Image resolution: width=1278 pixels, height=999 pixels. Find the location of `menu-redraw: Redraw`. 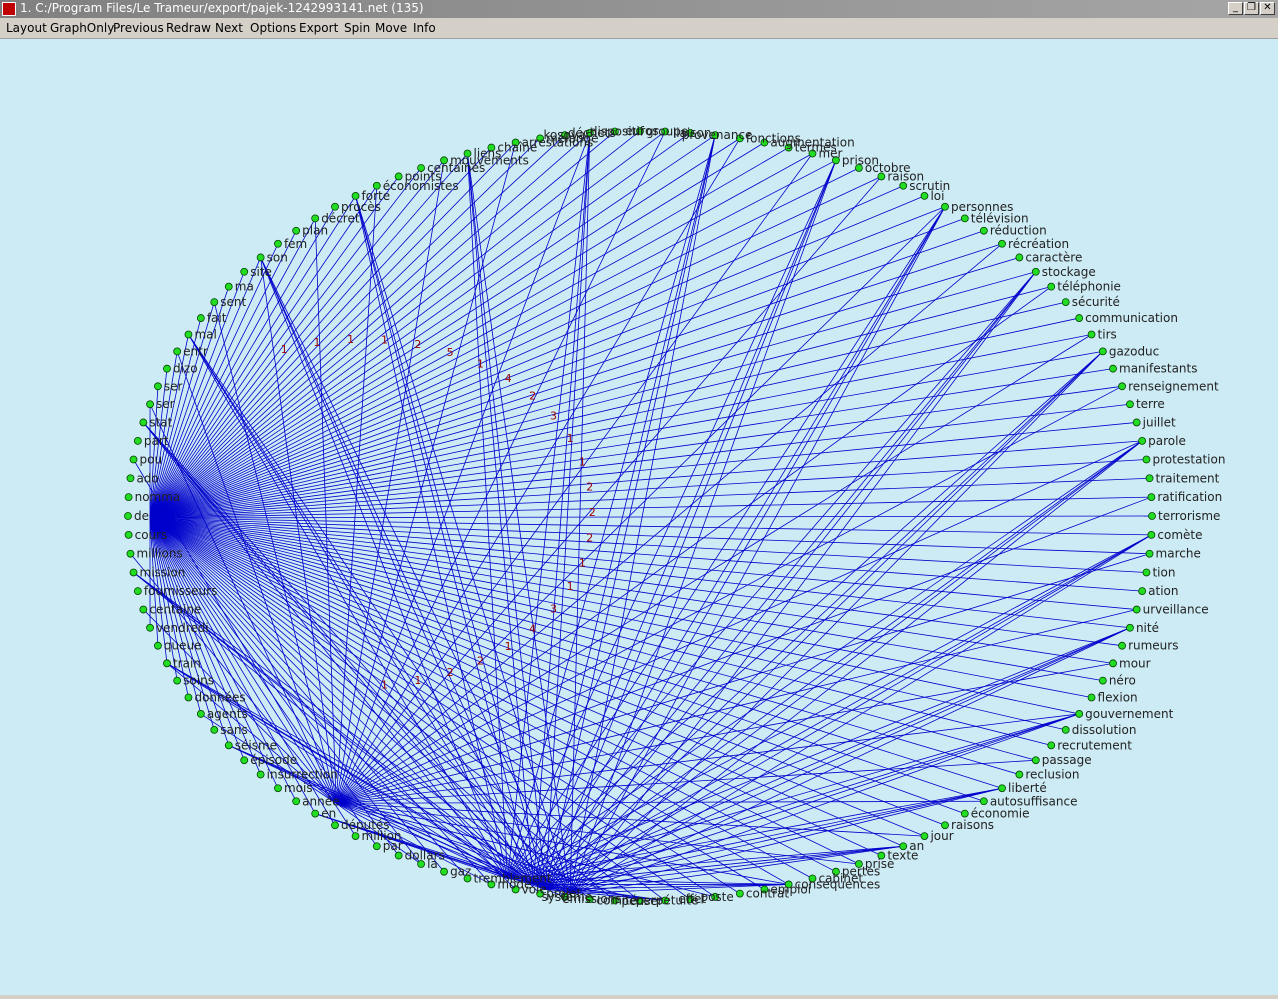

menu-redraw: Redraw is located at coordinates (188, 28).